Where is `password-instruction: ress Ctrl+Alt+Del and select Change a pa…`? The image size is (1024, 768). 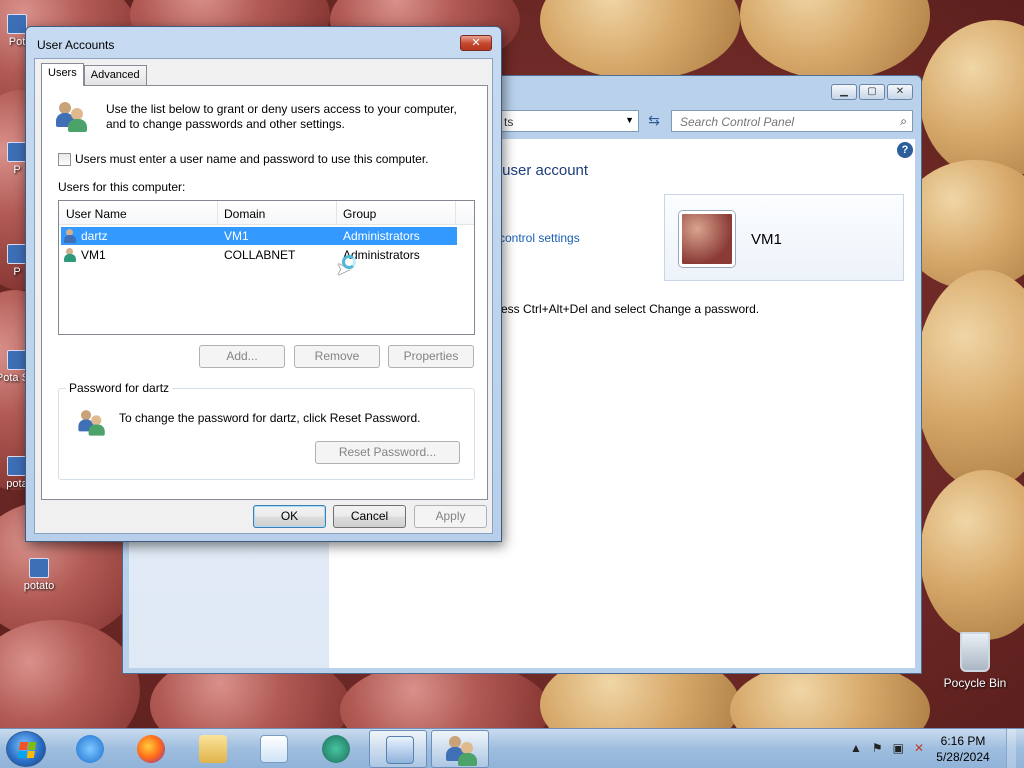
password-instruction: ress Ctrl+Alt+Del and select Change a pa… is located at coordinates (628, 309).